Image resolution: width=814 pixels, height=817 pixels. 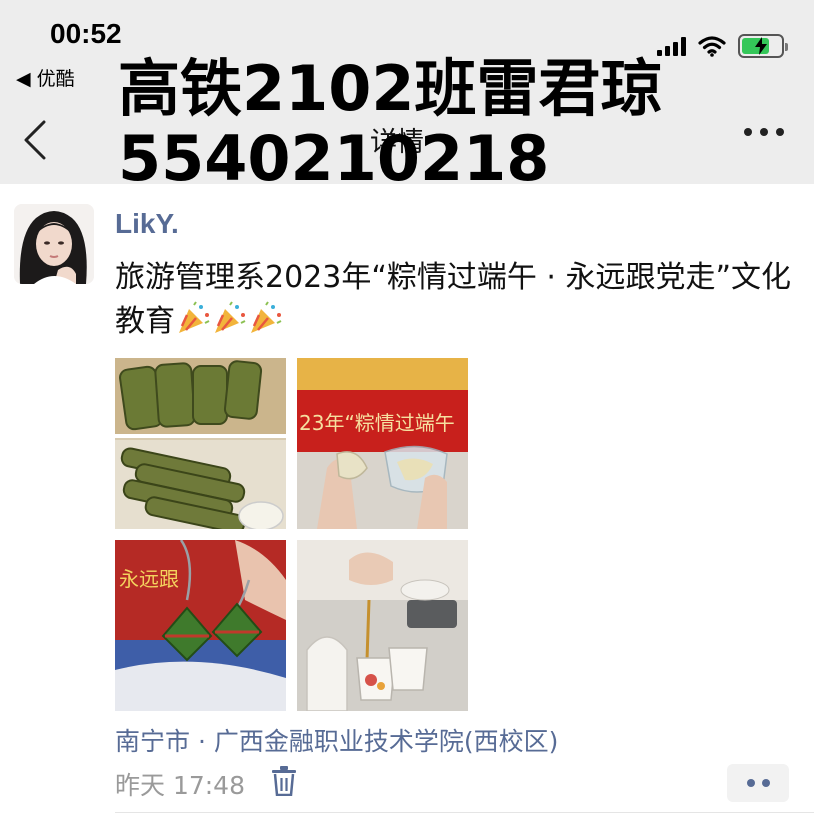 What do you see at coordinates (284, 781) in the screenshot?
I see `trash-icon` at bounding box center [284, 781].